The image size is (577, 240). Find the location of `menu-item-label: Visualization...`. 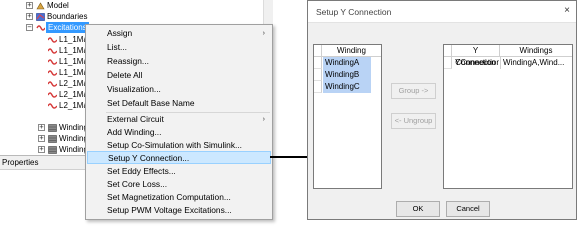

menu-item-label: Visualization... is located at coordinates (134, 89).